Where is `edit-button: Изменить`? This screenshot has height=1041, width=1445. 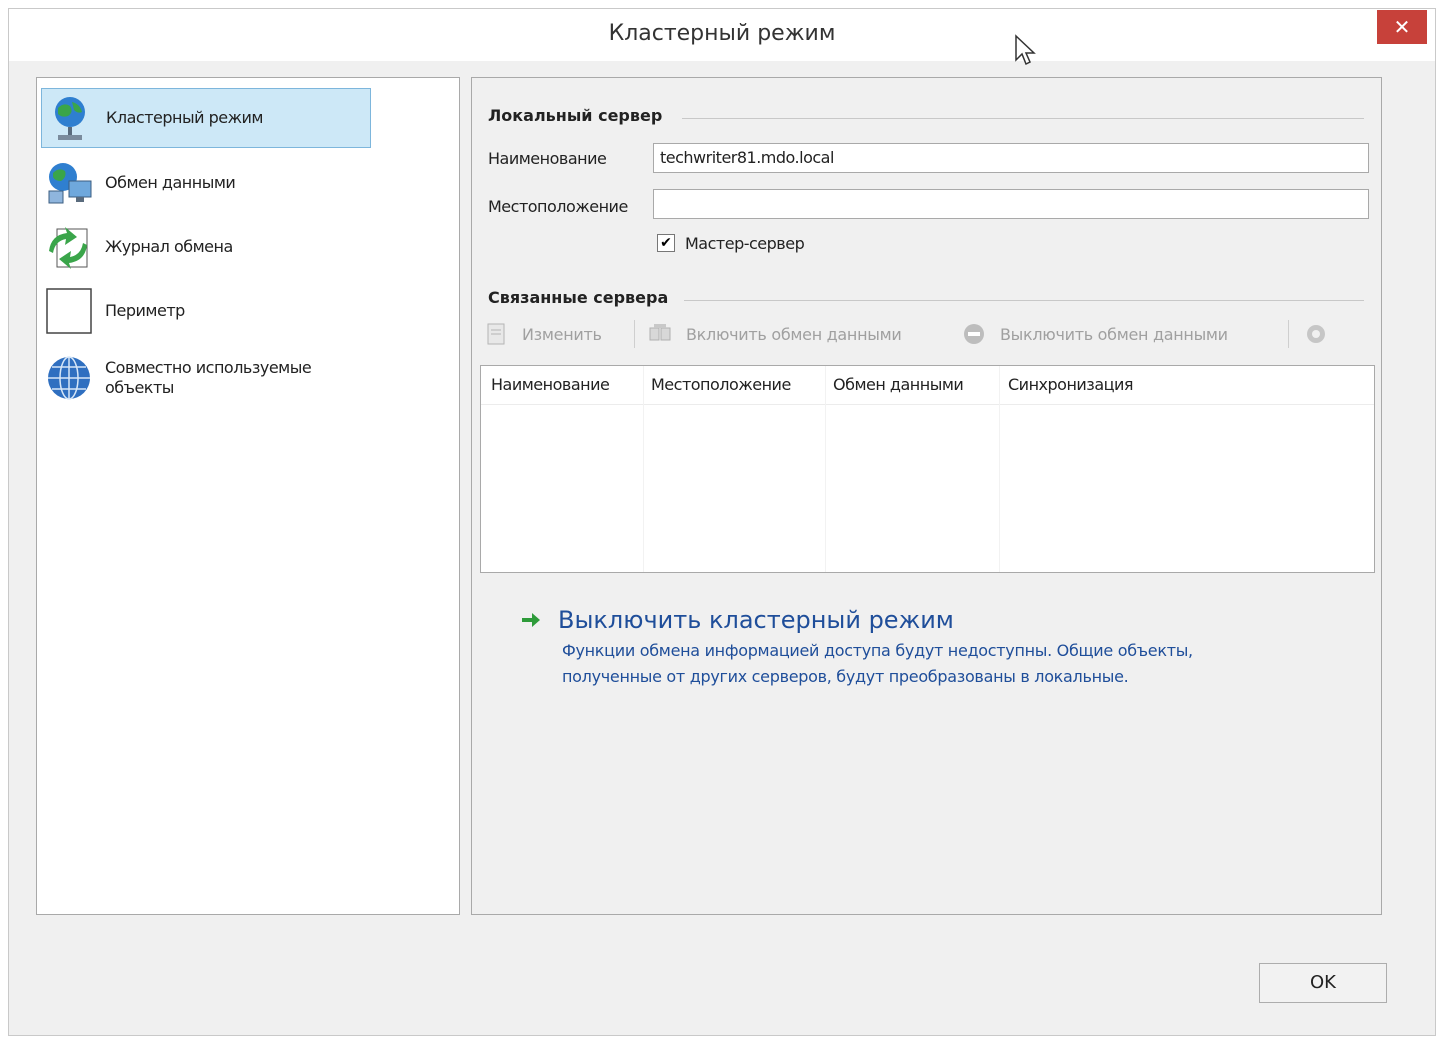 edit-button: Изменить is located at coordinates (544, 334).